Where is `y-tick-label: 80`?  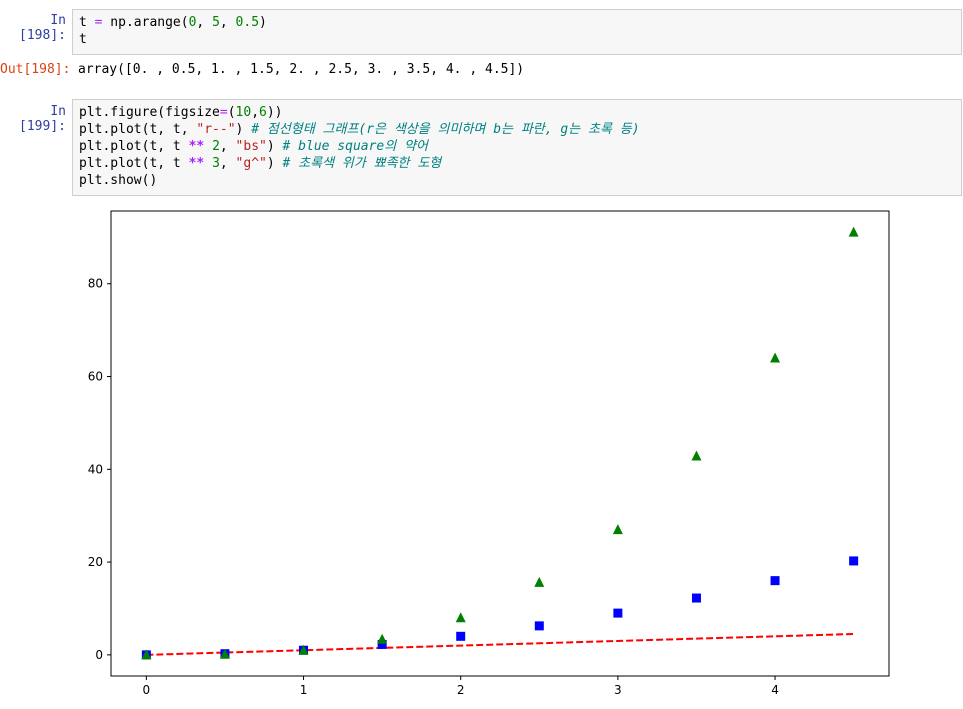
y-tick-label: 80 is located at coordinates (95, 284).